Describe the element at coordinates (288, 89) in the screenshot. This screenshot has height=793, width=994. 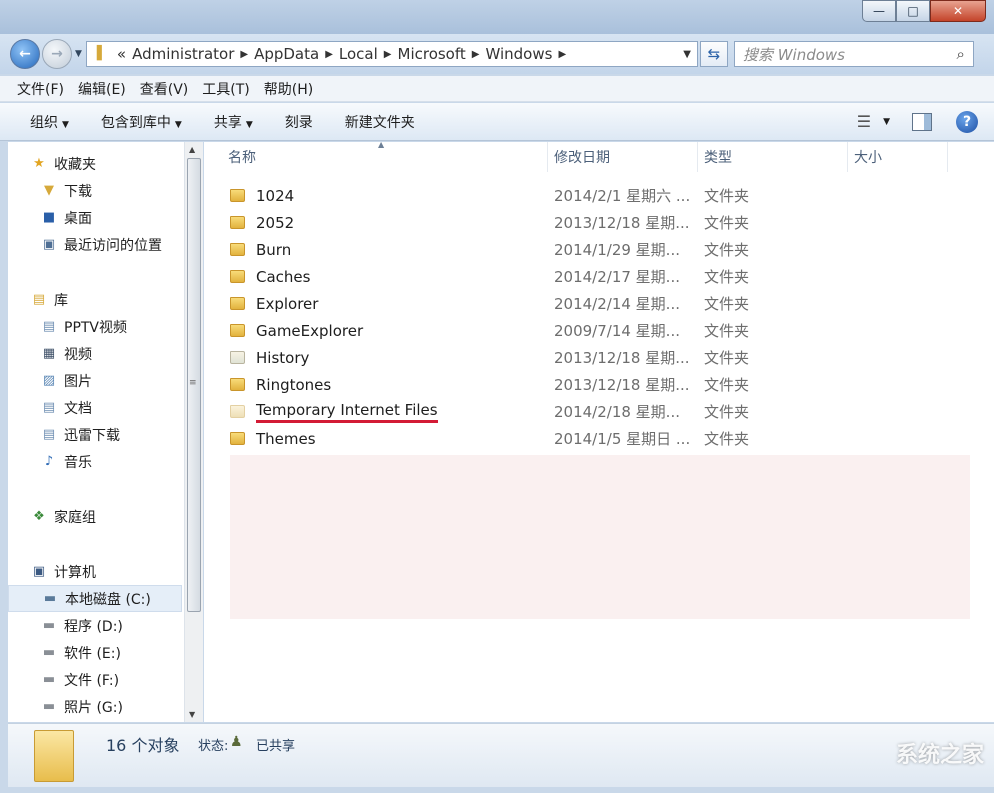
I see `menu-help: 帮助(H)` at that location.